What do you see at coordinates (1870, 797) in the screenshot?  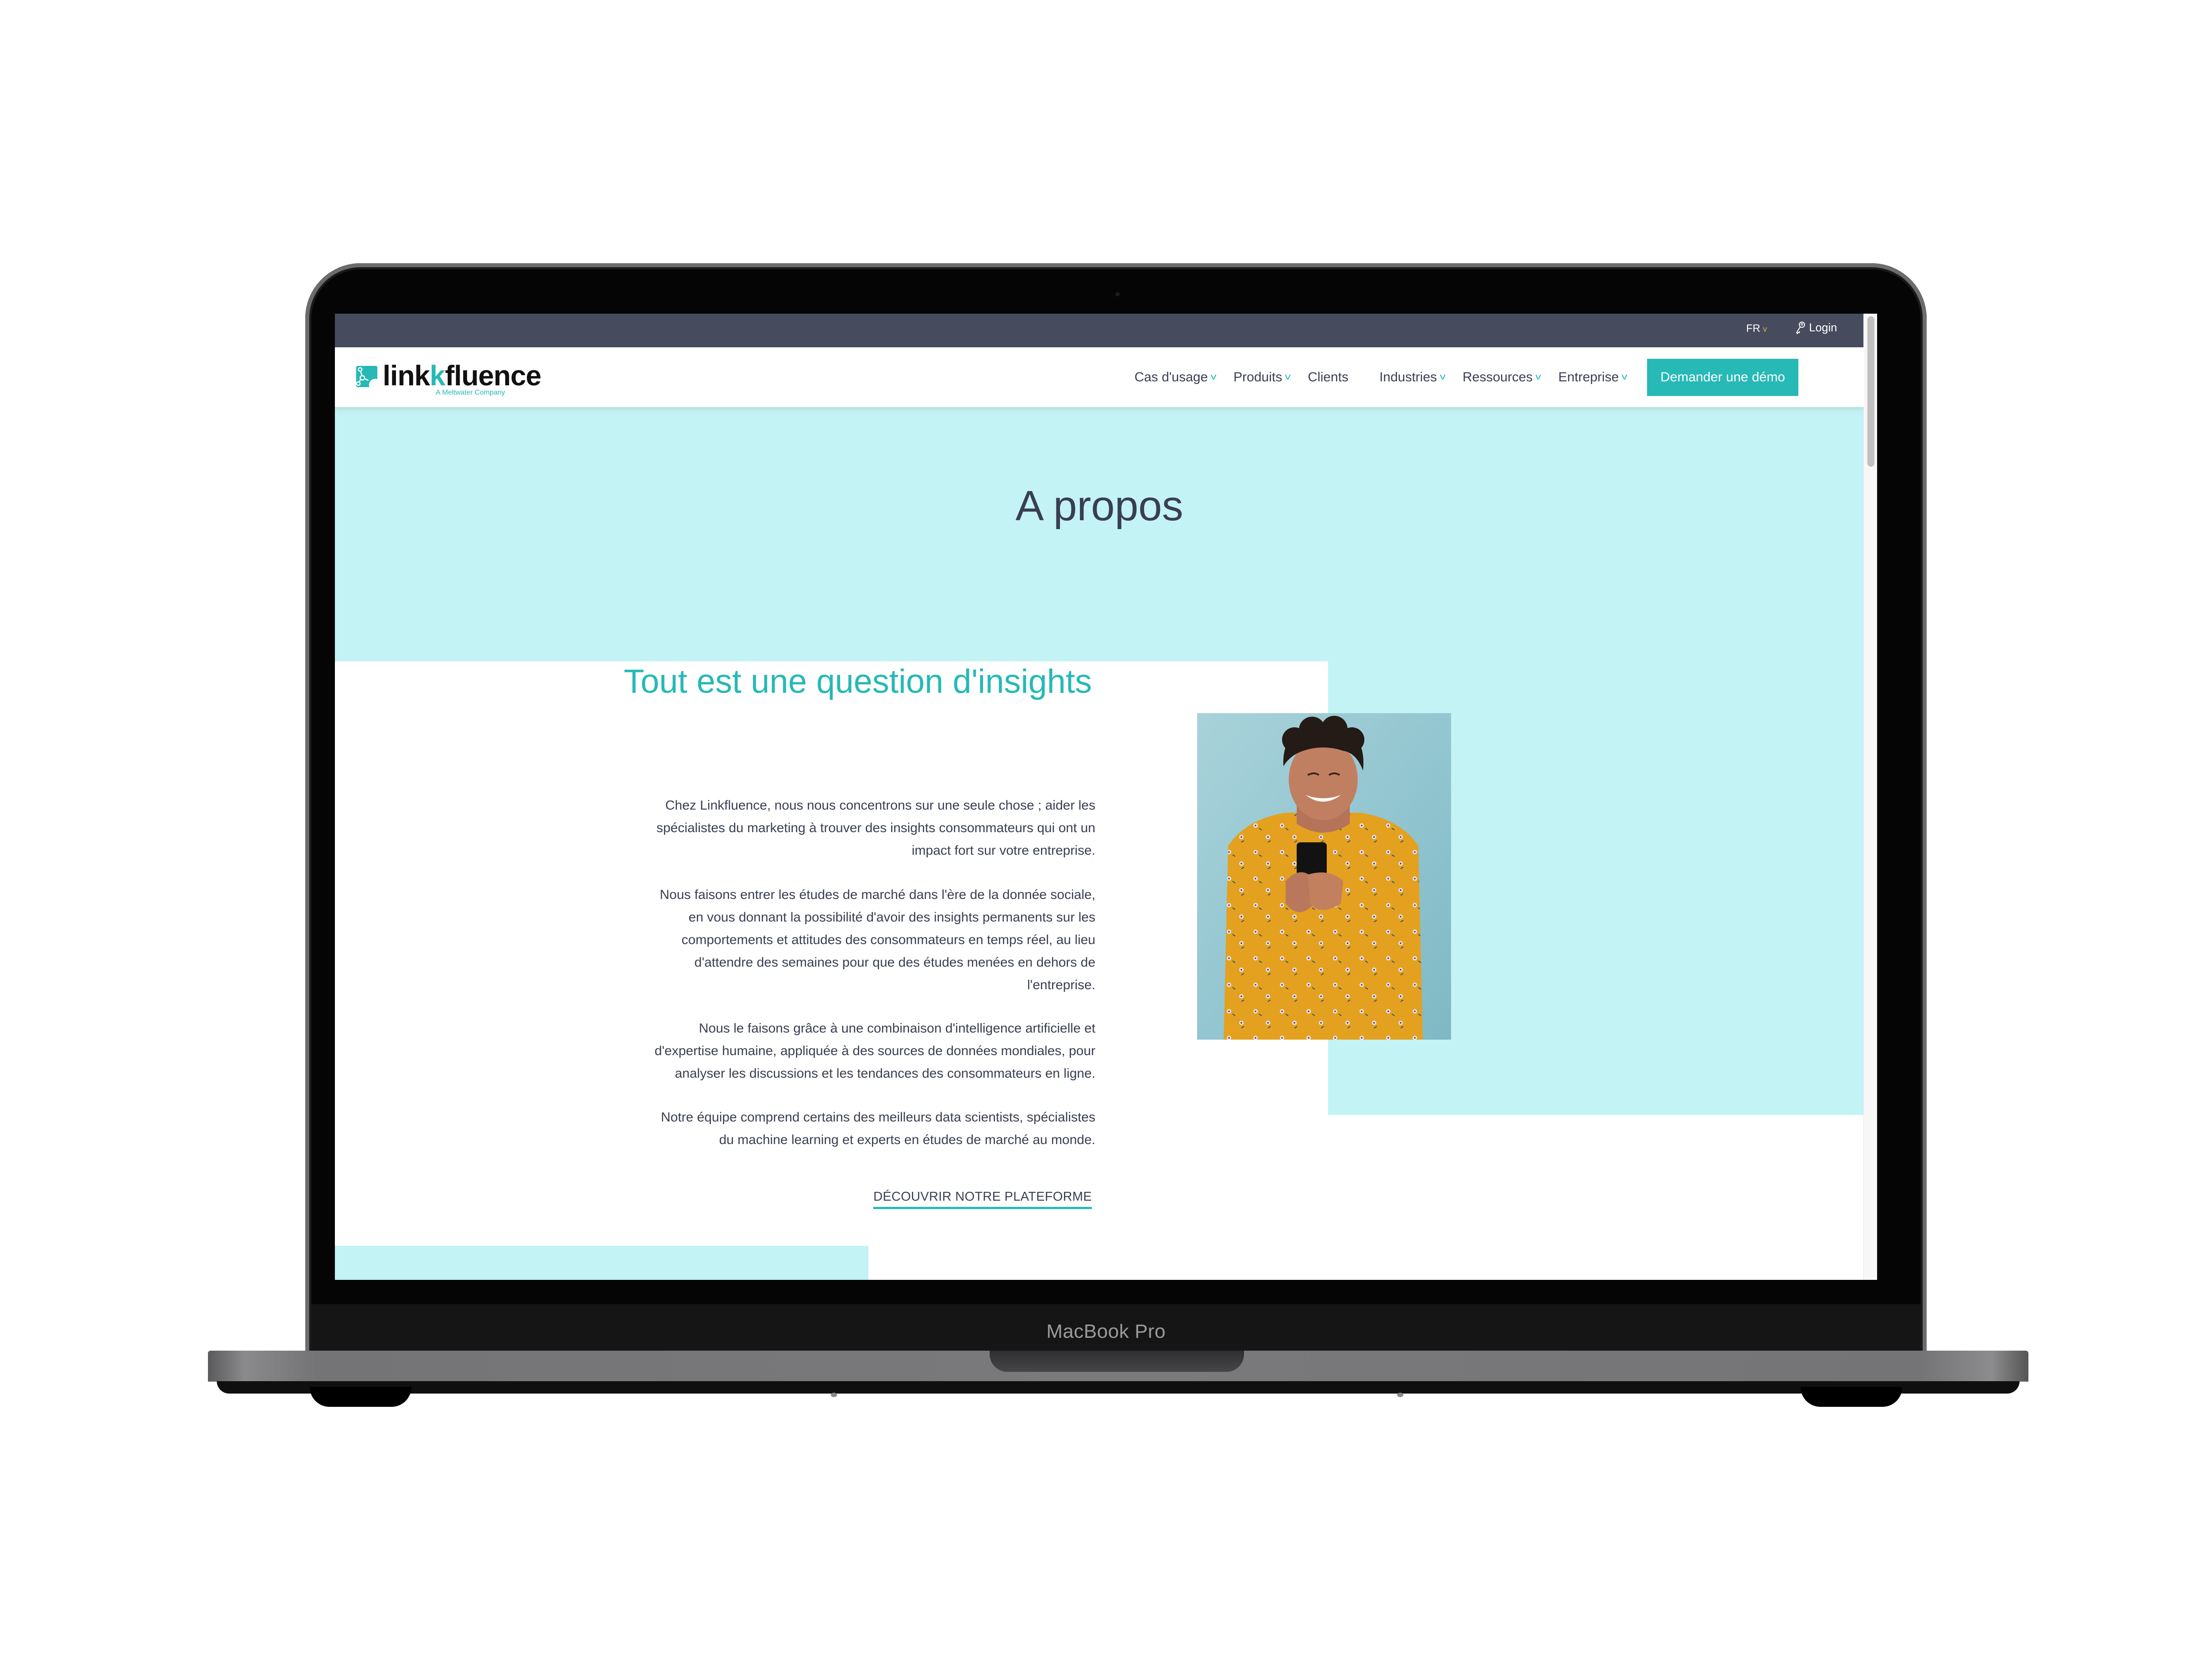 I see `scrollbar` at bounding box center [1870, 797].